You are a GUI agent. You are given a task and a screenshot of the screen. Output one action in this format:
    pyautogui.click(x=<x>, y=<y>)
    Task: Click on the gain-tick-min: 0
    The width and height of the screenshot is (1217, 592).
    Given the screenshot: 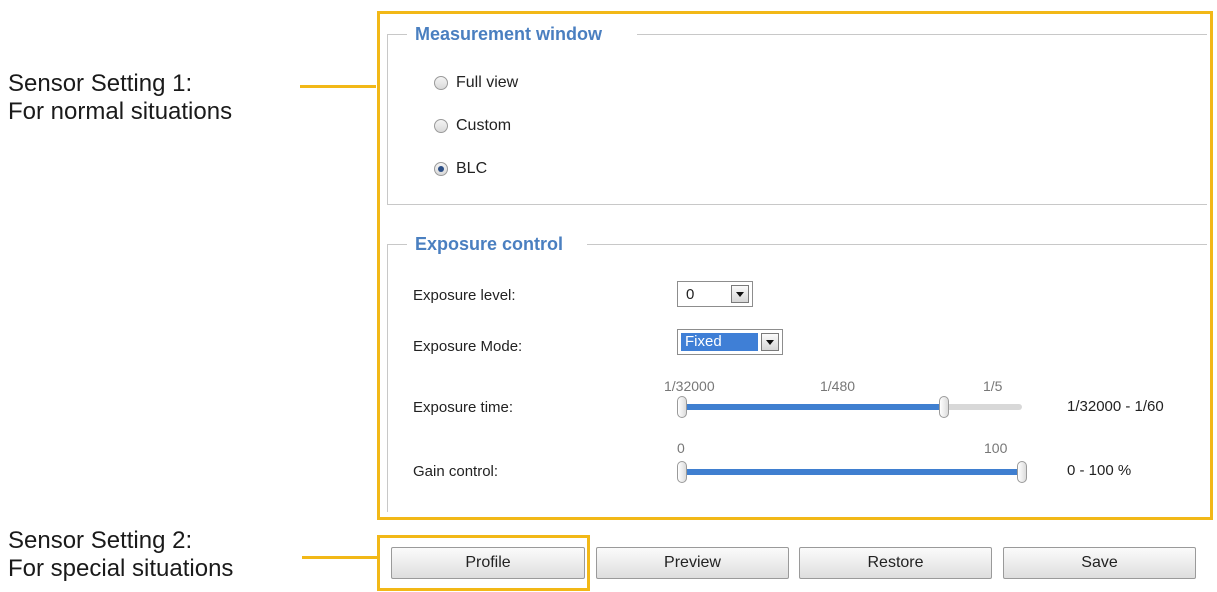 What is the action you would take?
    pyautogui.click(x=681, y=448)
    